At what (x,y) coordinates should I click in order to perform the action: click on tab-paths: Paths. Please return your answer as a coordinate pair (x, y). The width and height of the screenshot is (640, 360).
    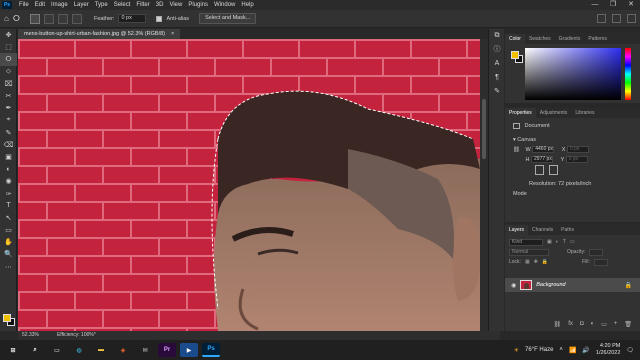
    Looking at the image, I should click on (567, 230).